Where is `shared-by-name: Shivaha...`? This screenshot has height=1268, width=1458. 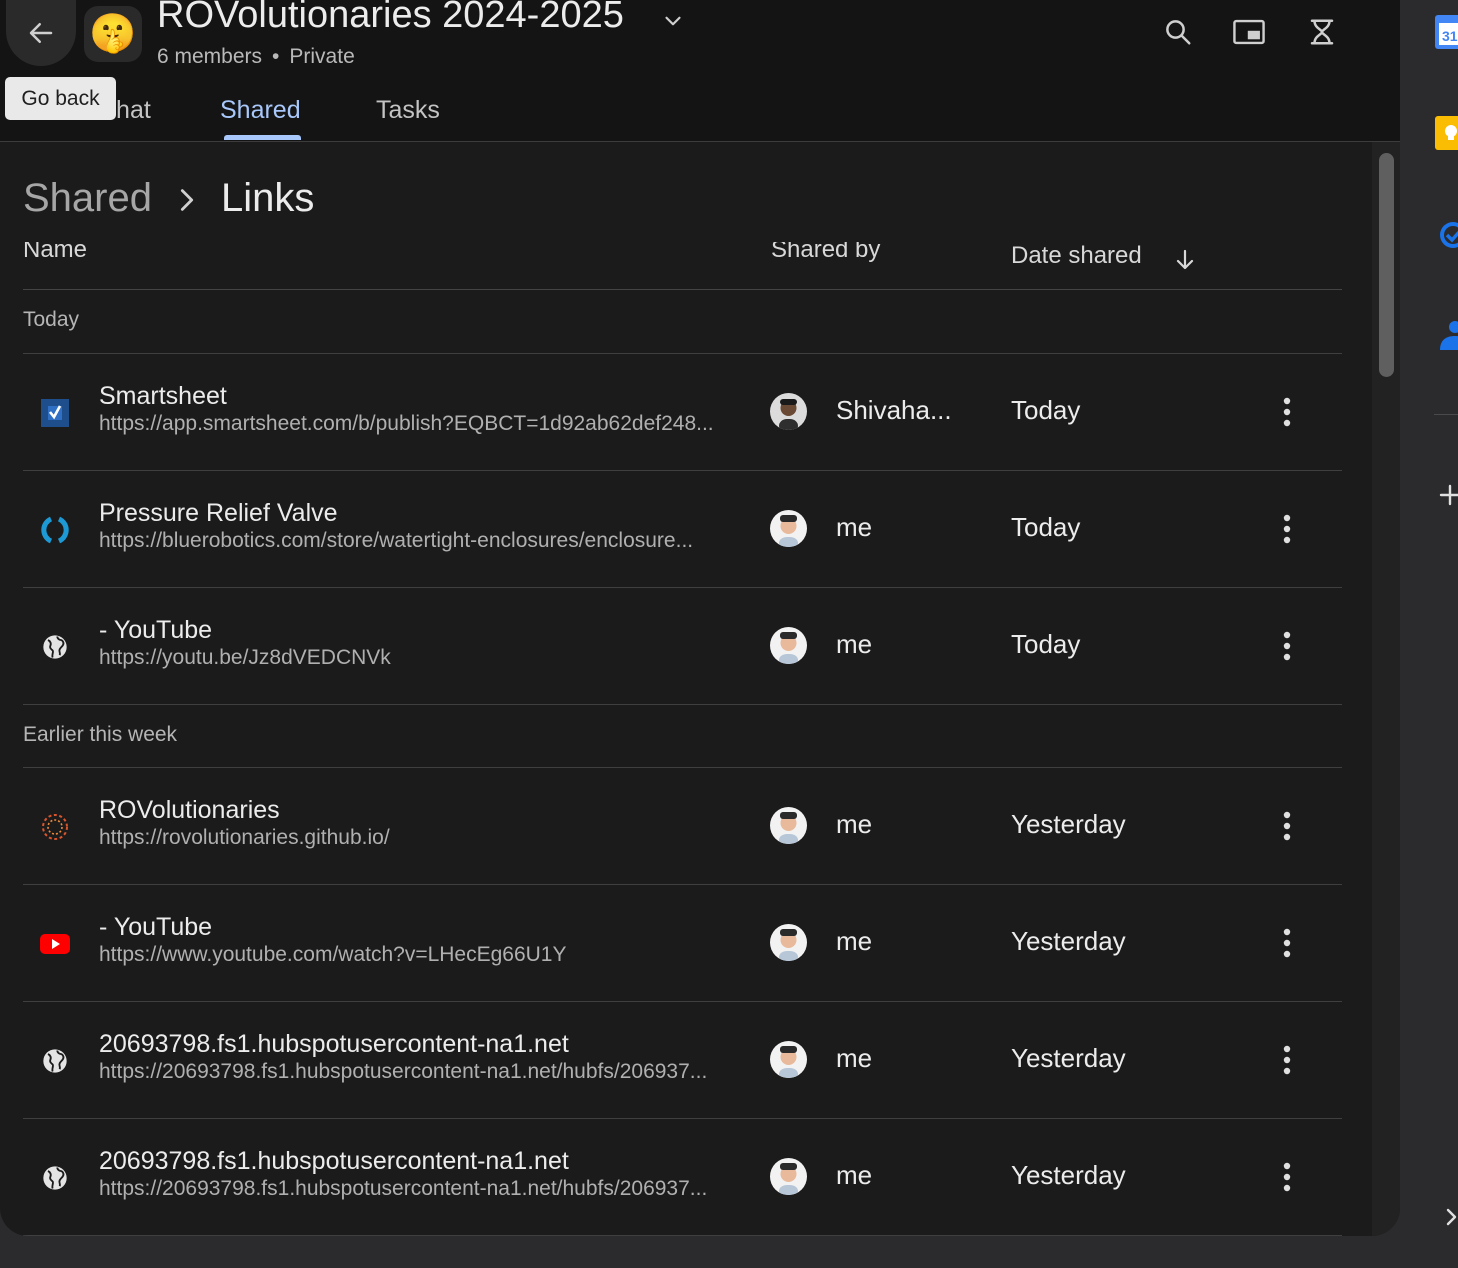
shared-by-name: Shivaha... is located at coordinates (894, 410).